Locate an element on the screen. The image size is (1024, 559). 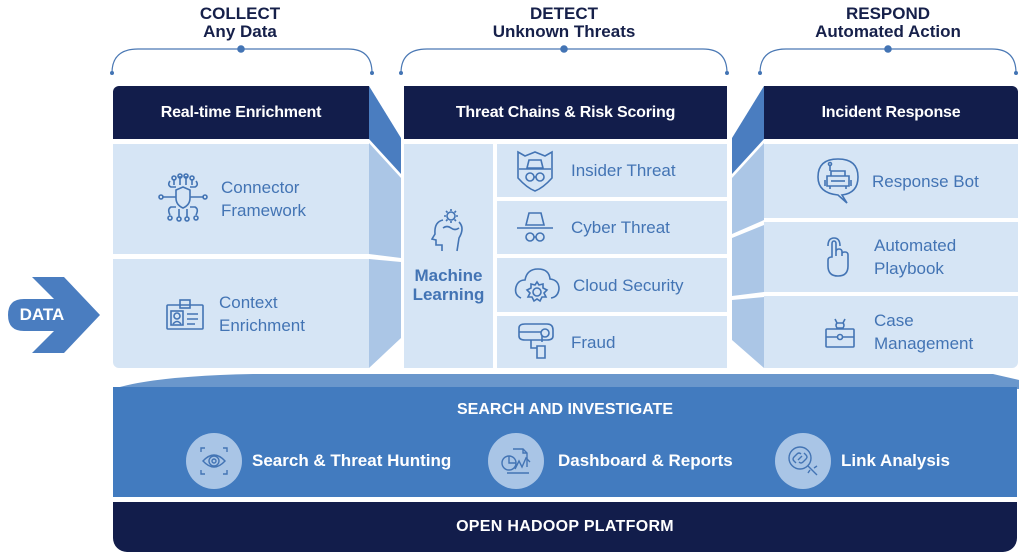
dashboard-chart-icon is located at coordinates (516, 461).